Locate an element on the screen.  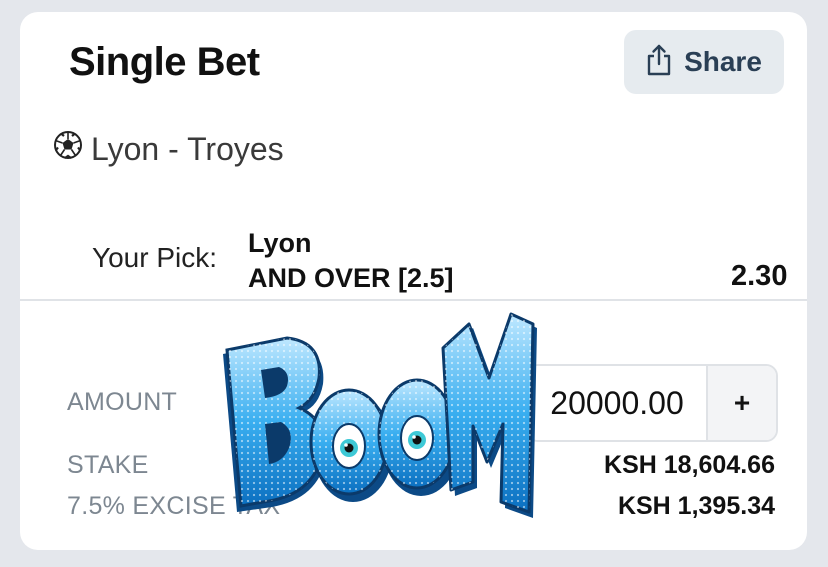
soccer-ball-icon is located at coordinates (68, 149).